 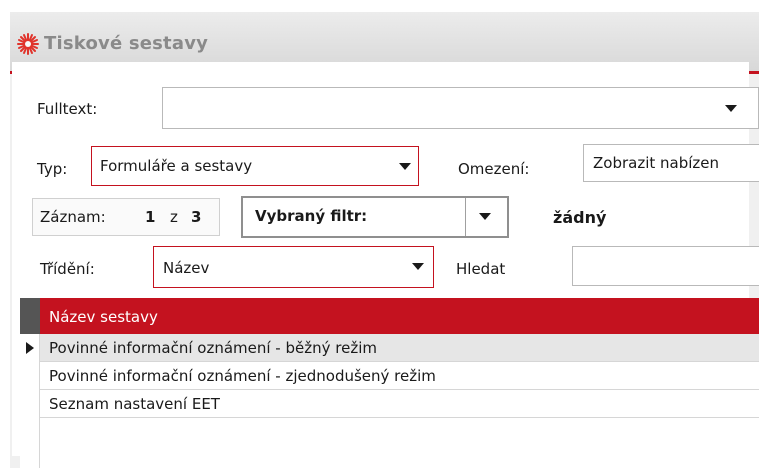 What do you see at coordinates (255, 166) in the screenshot?
I see `typ-select: Formuláře a sestavy` at bounding box center [255, 166].